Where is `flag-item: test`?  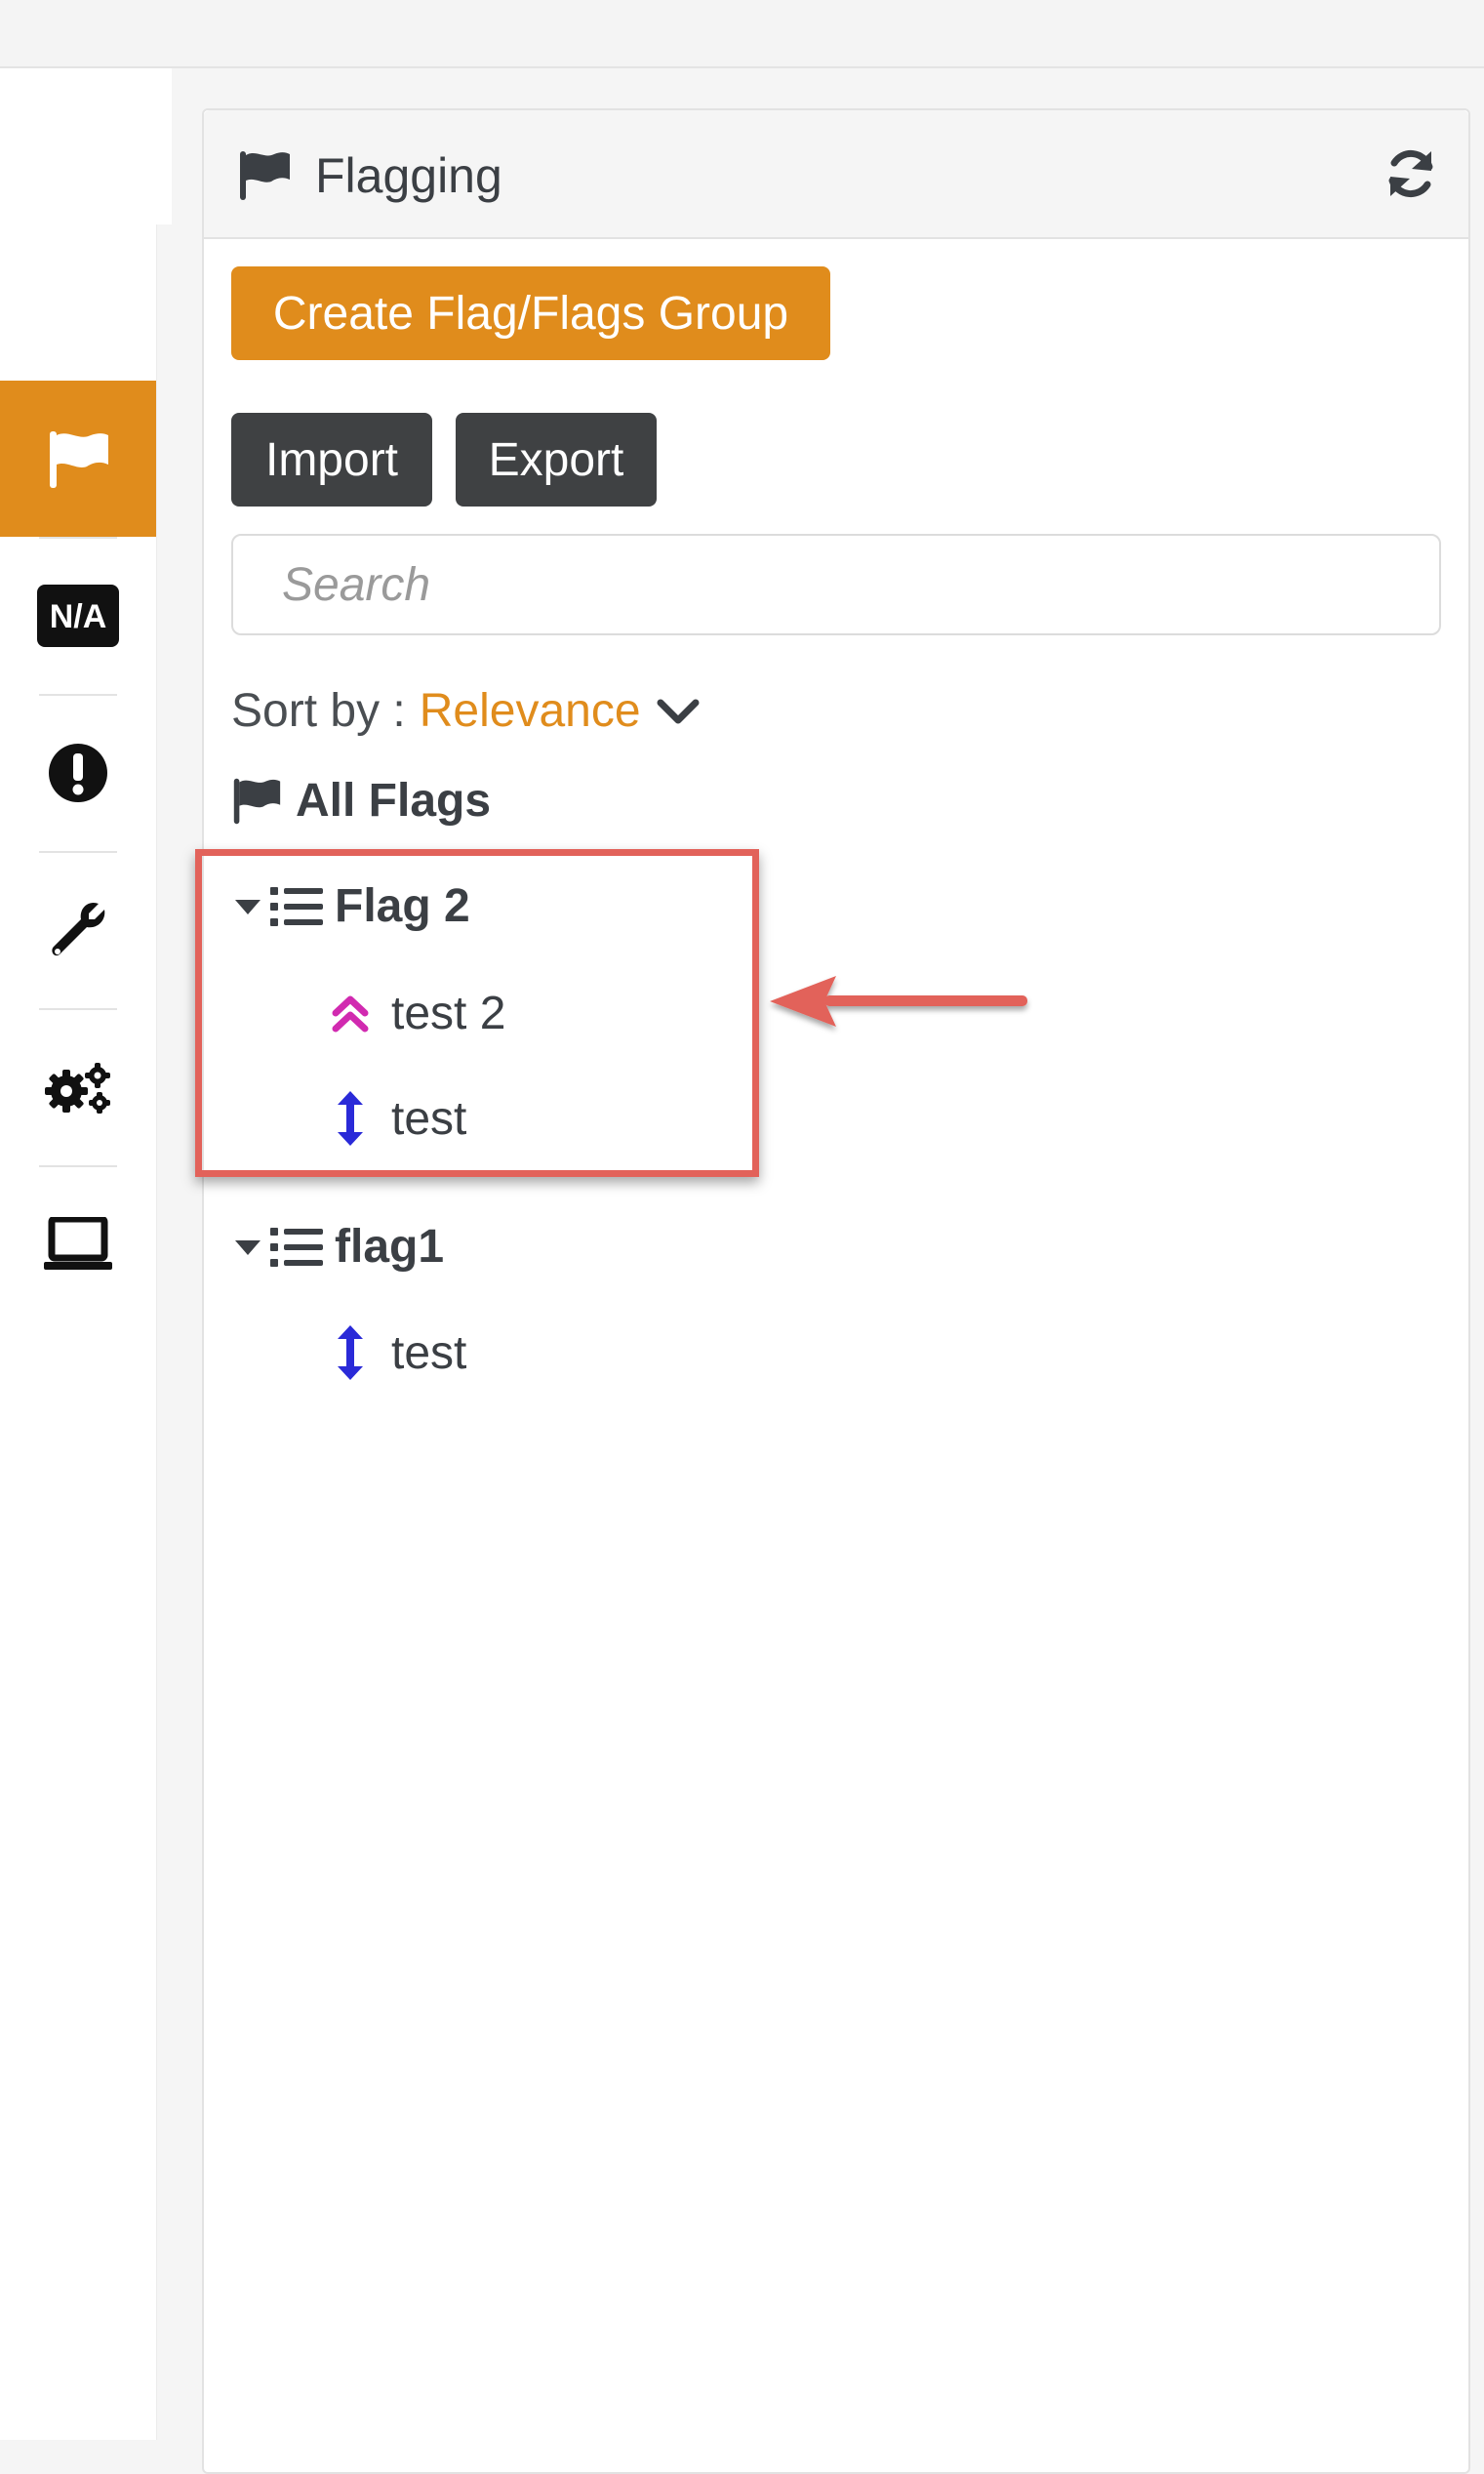 flag-item: test is located at coordinates (398, 1352).